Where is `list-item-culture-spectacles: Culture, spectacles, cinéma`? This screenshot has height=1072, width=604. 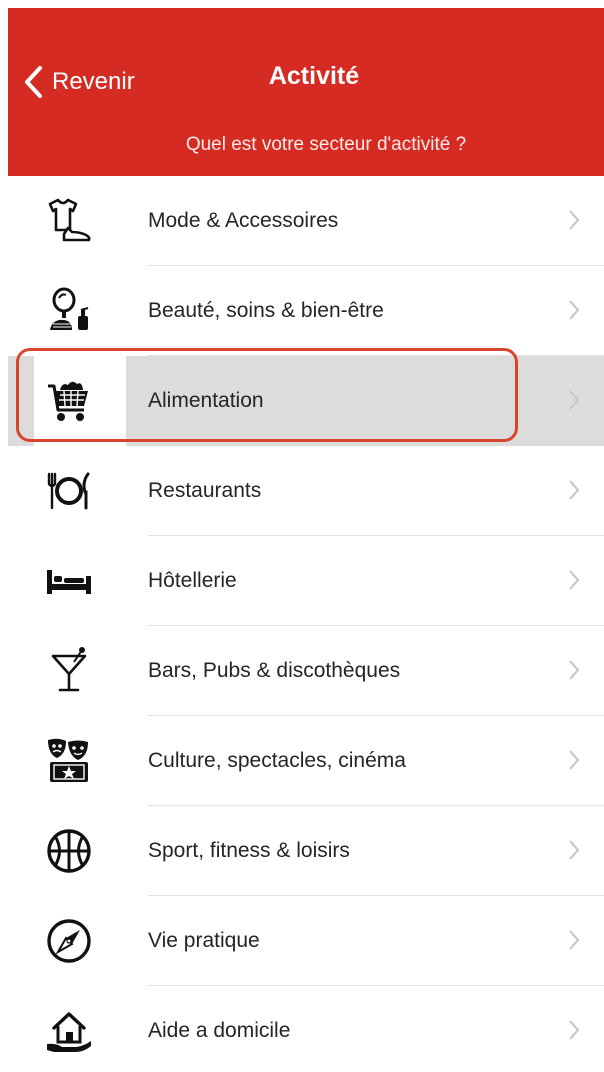 list-item-culture-spectacles: Culture, spectacles, cinéma is located at coordinates (306, 761).